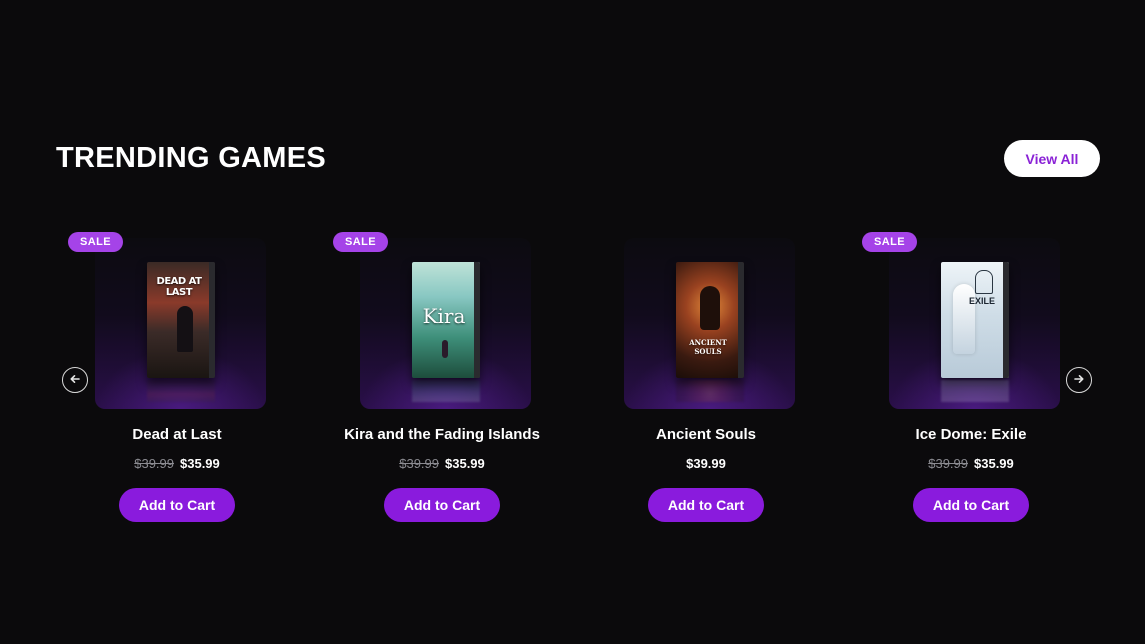 The image size is (1145, 644). I want to click on product-name: Ice Dome: Exile, so click(971, 434).